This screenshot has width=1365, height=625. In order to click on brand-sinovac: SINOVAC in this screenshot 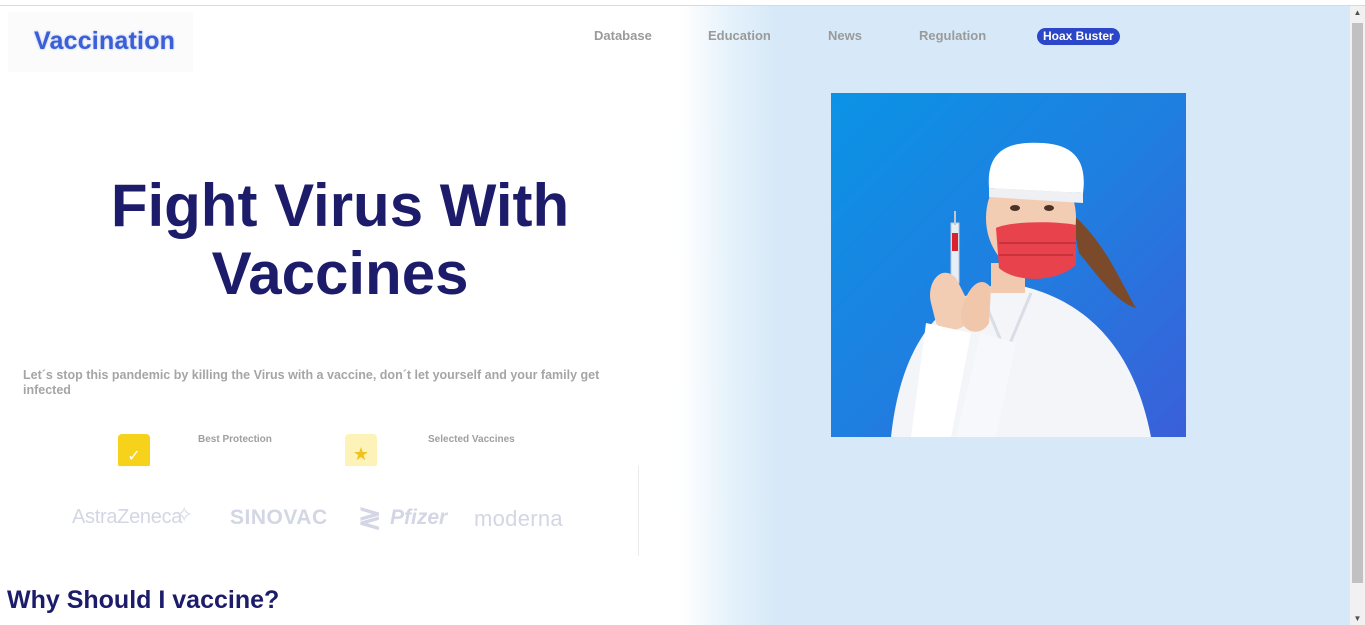, I will do `click(279, 517)`.